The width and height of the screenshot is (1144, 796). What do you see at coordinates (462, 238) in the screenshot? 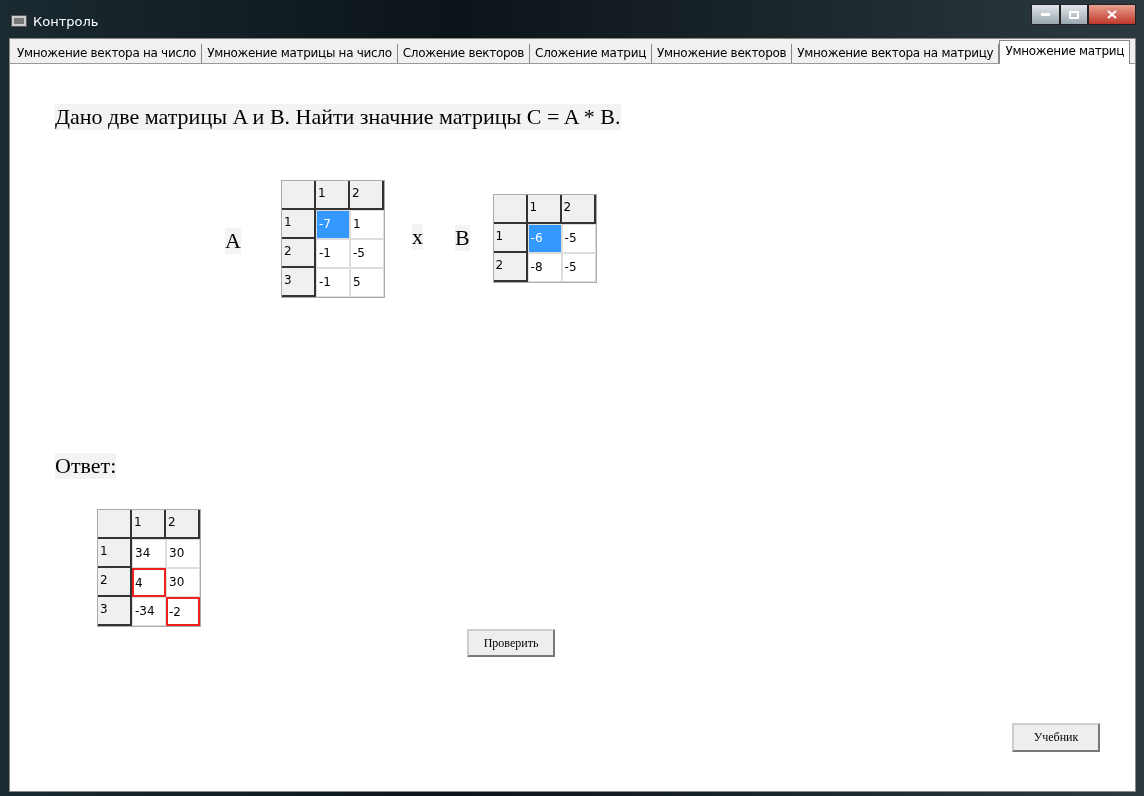
I see `matrix-label: B` at bounding box center [462, 238].